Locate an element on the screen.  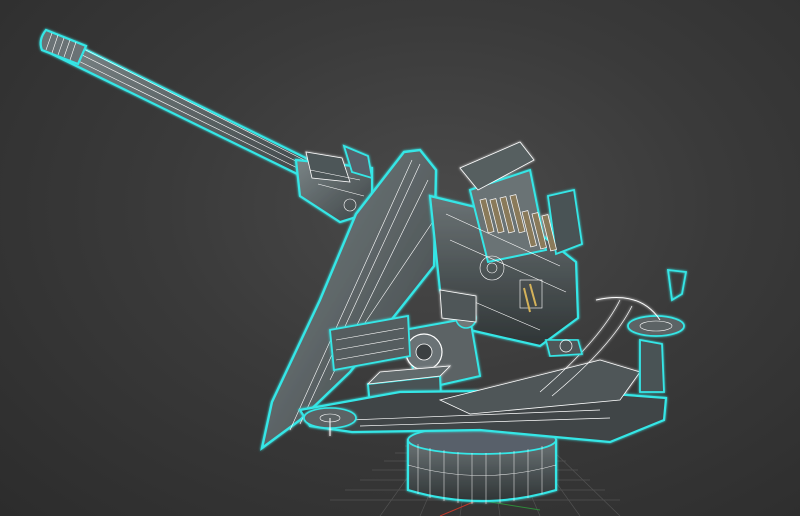
gun-sight is located at coordinates (564, 348).